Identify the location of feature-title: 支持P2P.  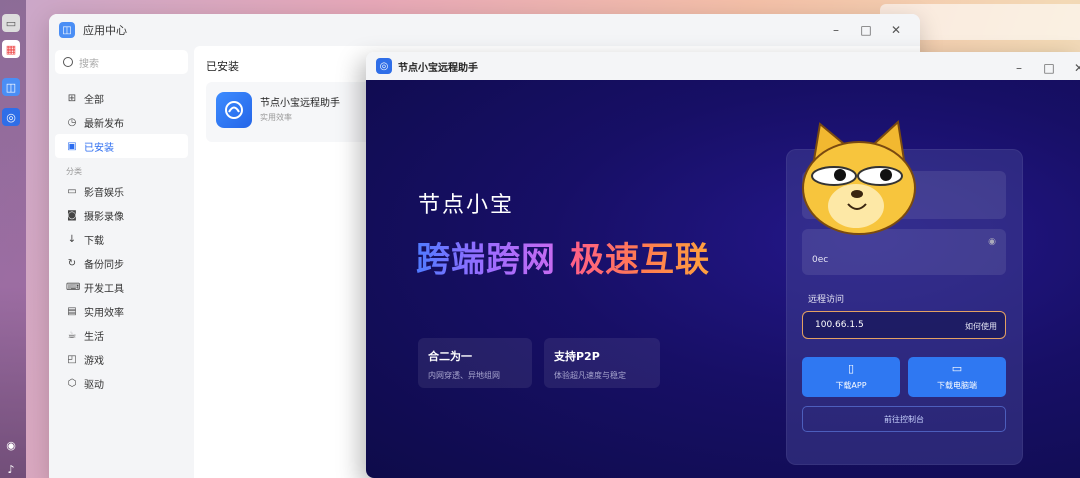
(577, 356).